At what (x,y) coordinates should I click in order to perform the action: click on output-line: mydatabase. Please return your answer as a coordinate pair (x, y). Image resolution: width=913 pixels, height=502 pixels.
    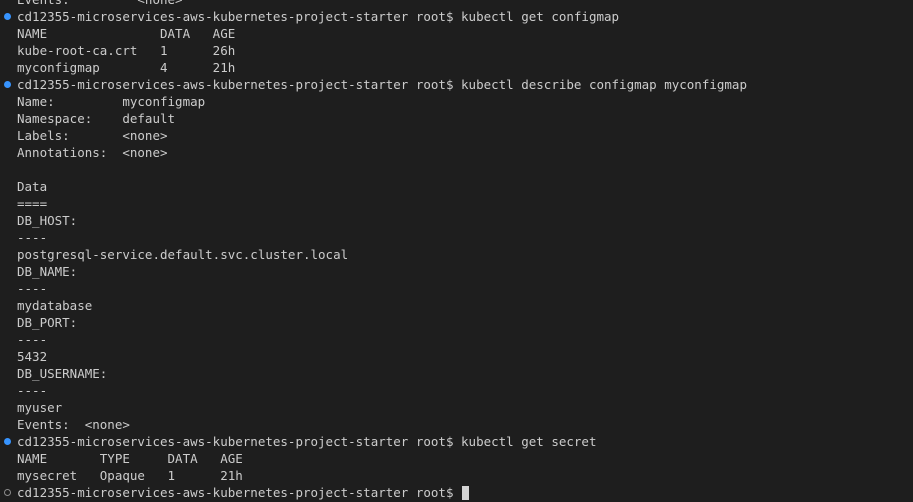
    Looking at the image, I should click on (456, 305).